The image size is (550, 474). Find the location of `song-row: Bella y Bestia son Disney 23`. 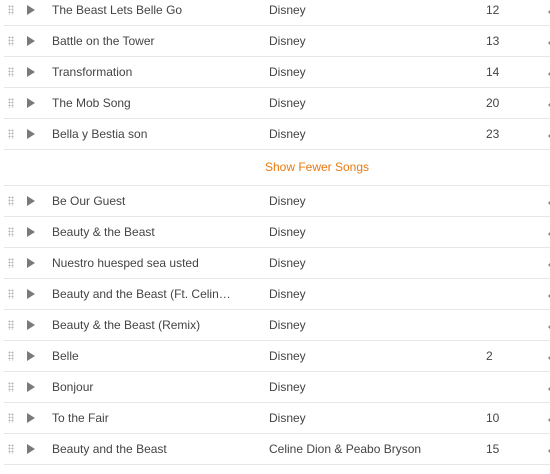

song-row: Bella y Bestia son Disney 23 is located at coordinates (277, 134).